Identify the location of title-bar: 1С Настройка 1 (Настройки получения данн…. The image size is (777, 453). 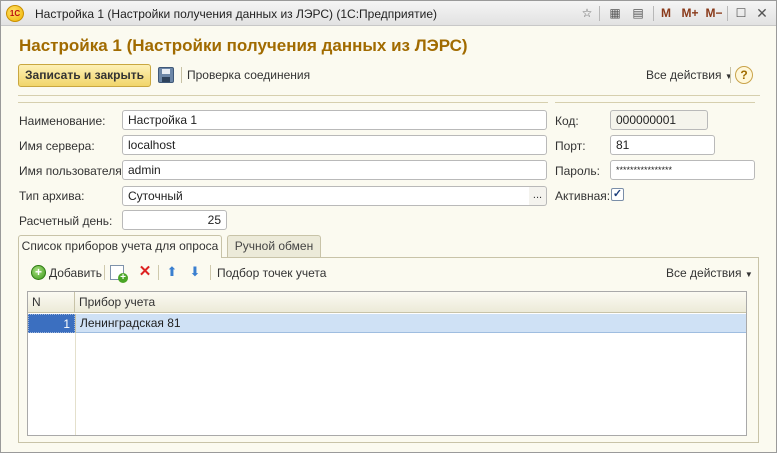
(388, 13).